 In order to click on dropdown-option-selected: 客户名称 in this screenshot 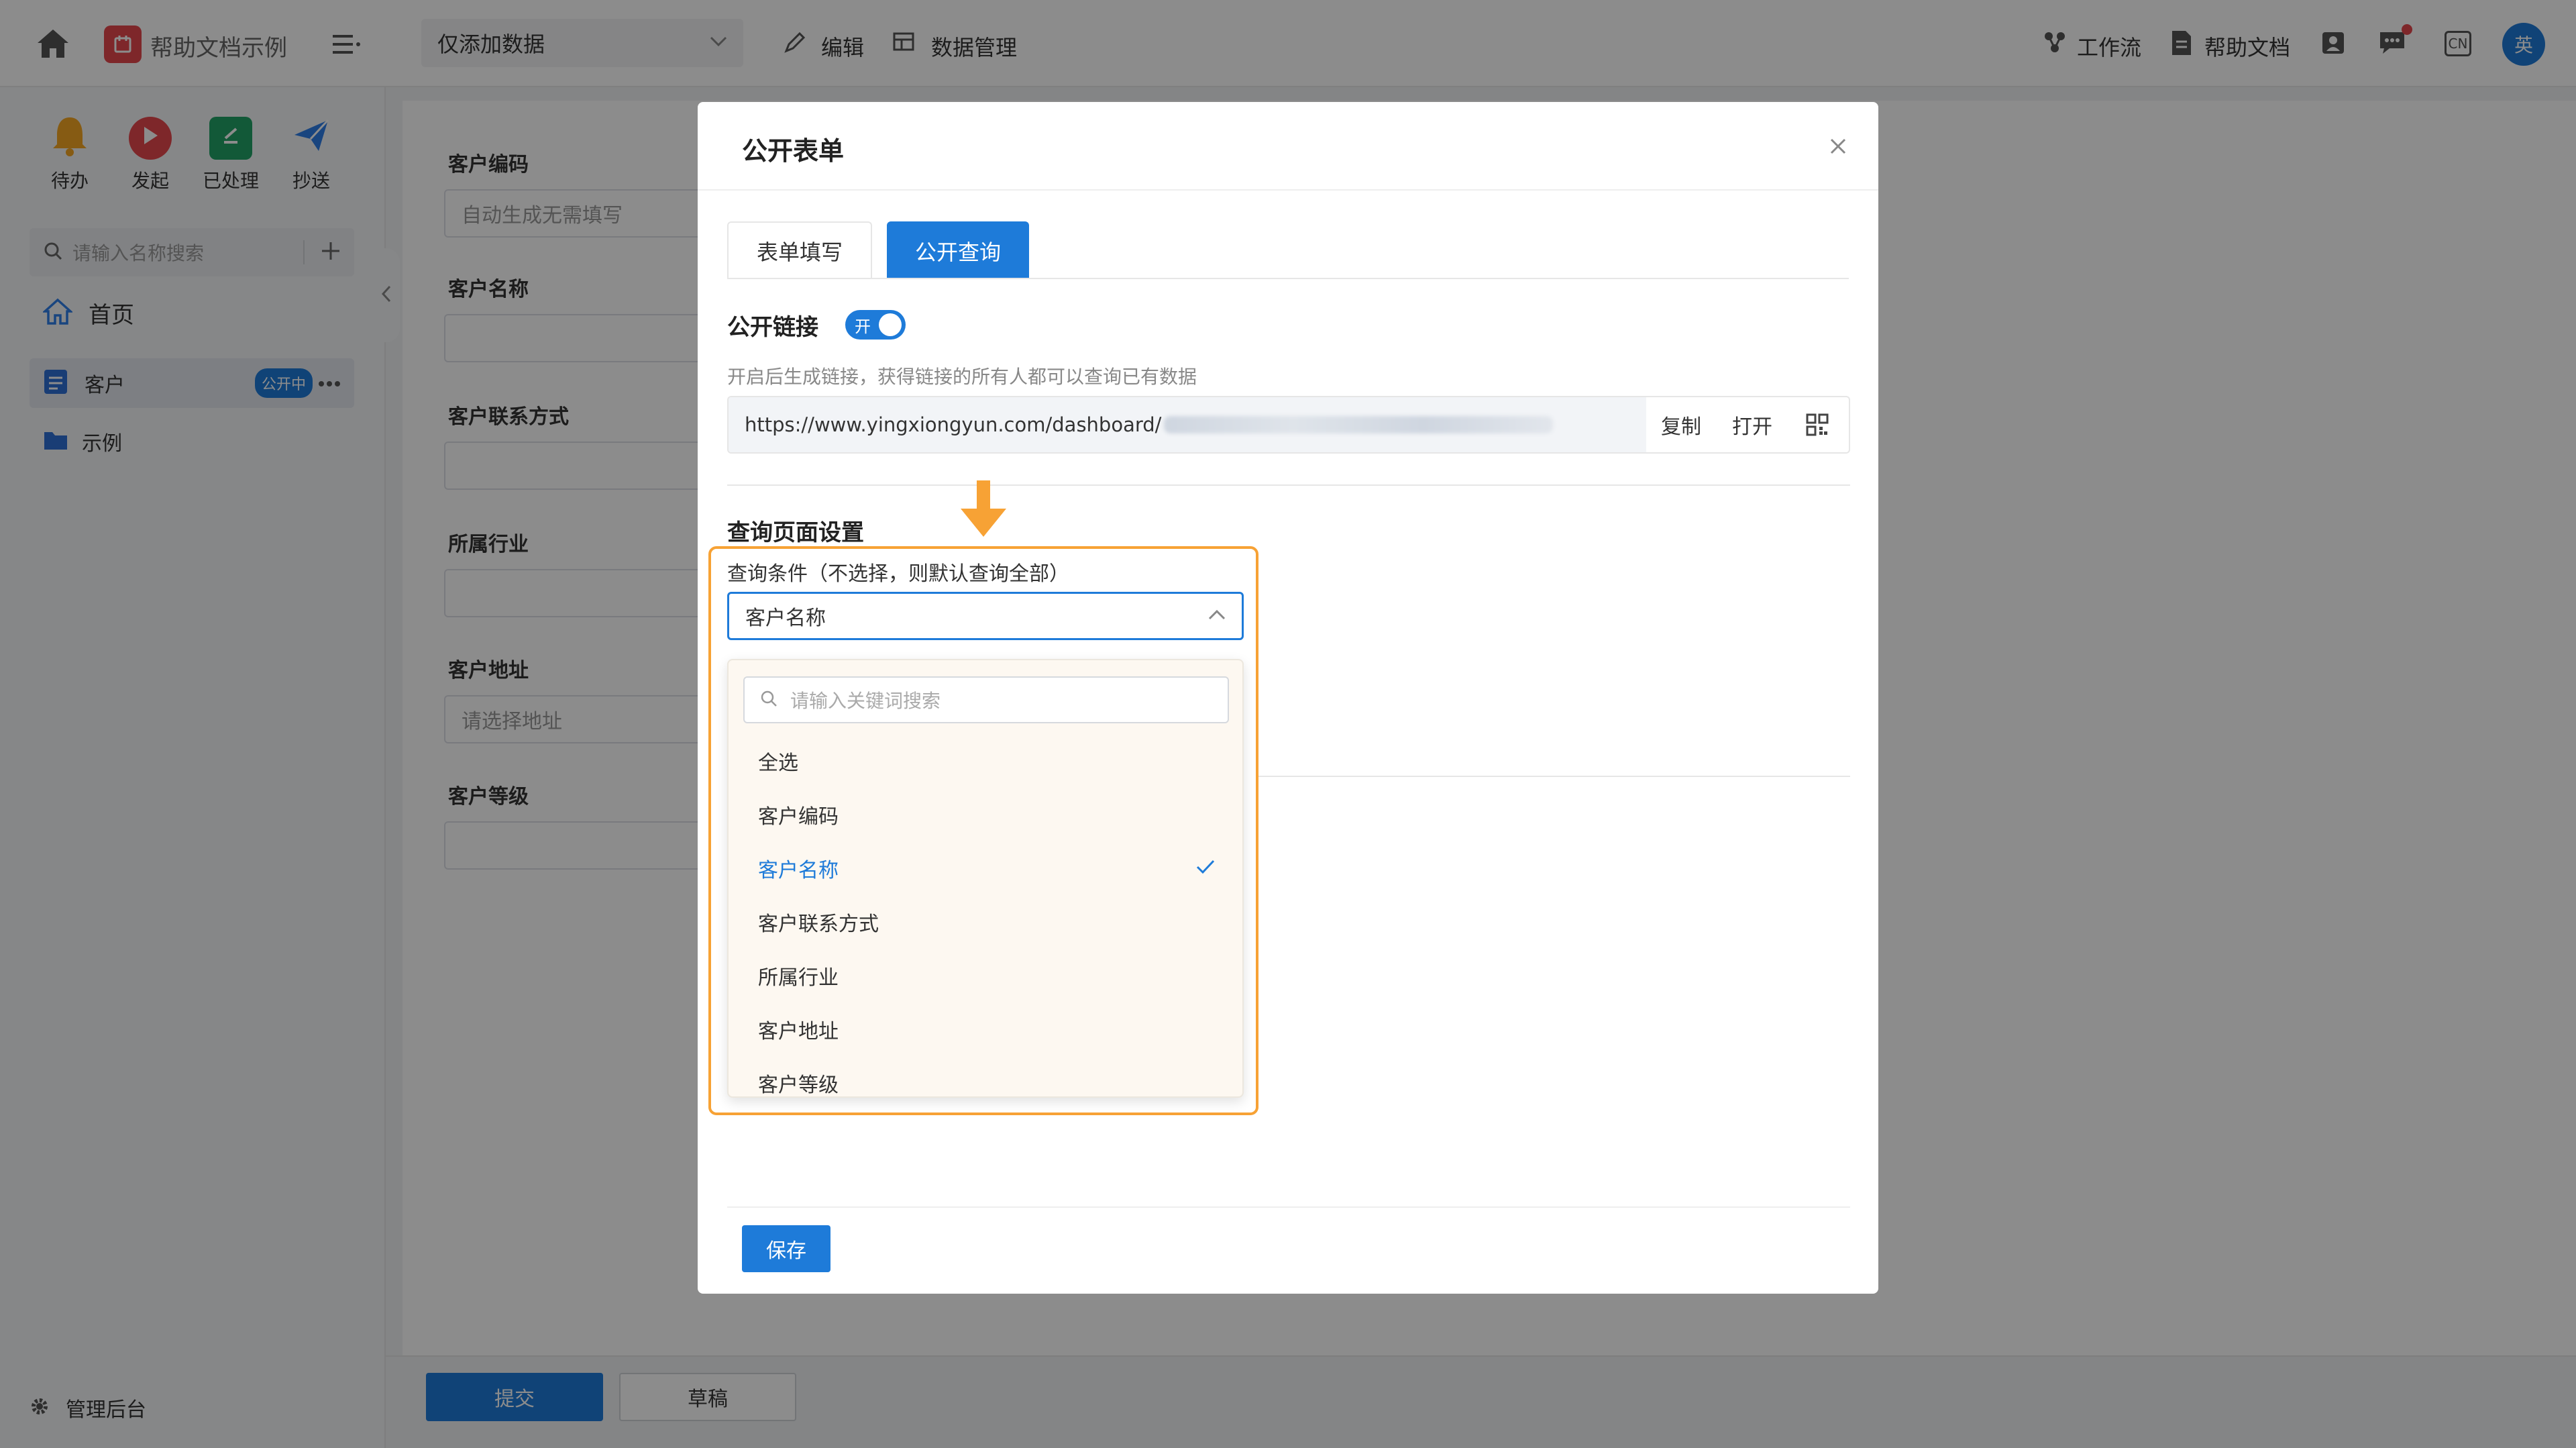, I will do `click(987, 868)`.